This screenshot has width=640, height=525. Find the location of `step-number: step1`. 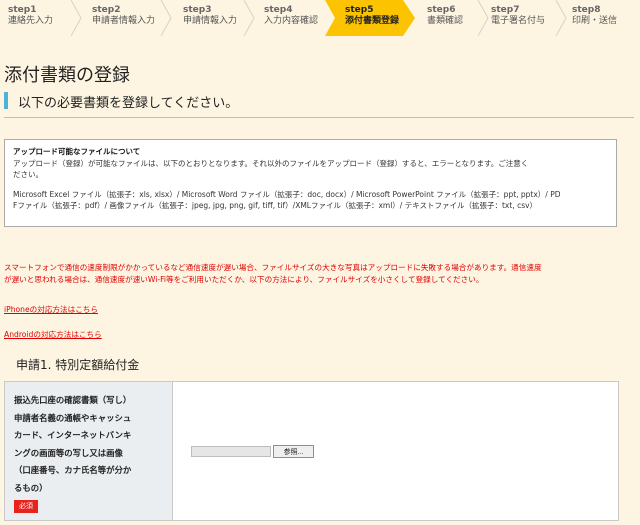

step-number: step1 is located at coordinates (22, 10).